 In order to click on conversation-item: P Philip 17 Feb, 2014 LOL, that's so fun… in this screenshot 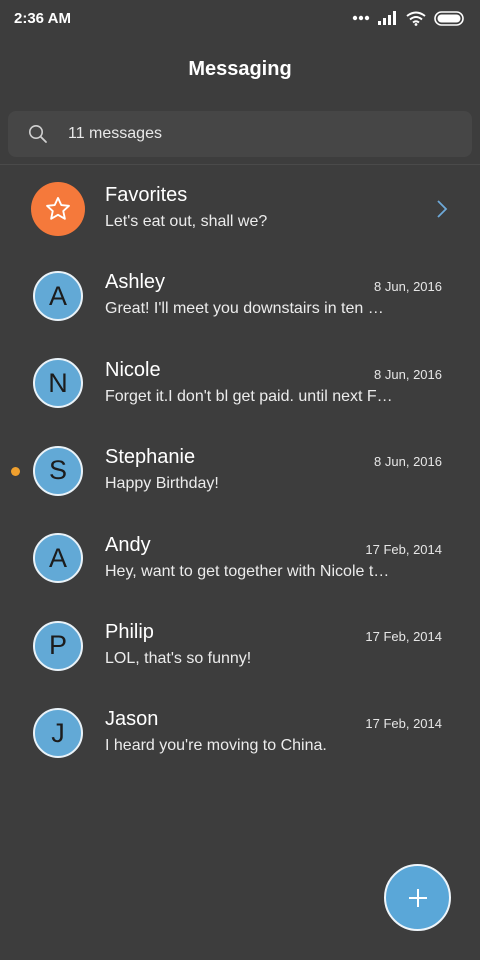, I will do `click(240, 645)`.